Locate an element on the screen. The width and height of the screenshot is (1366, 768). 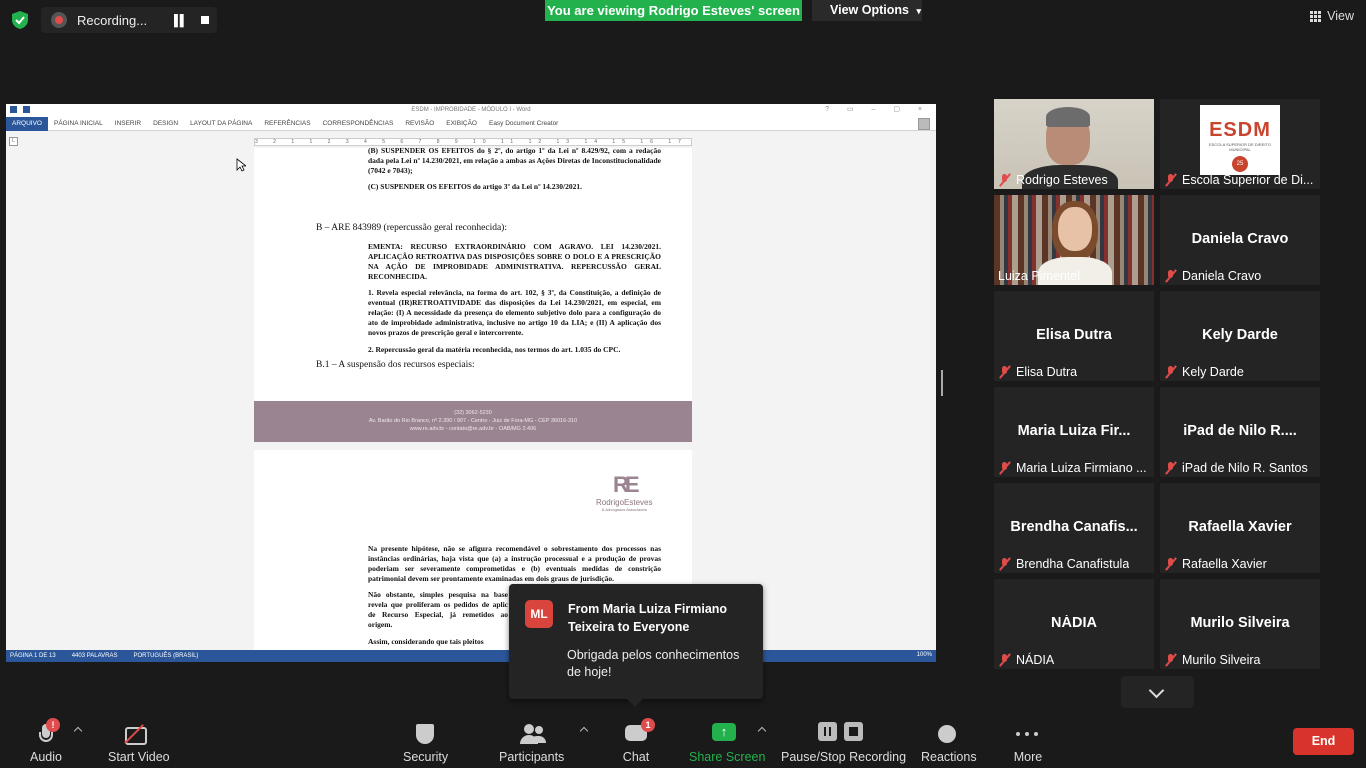
reactions-label: Reactions is located at coordinates (949, 757).